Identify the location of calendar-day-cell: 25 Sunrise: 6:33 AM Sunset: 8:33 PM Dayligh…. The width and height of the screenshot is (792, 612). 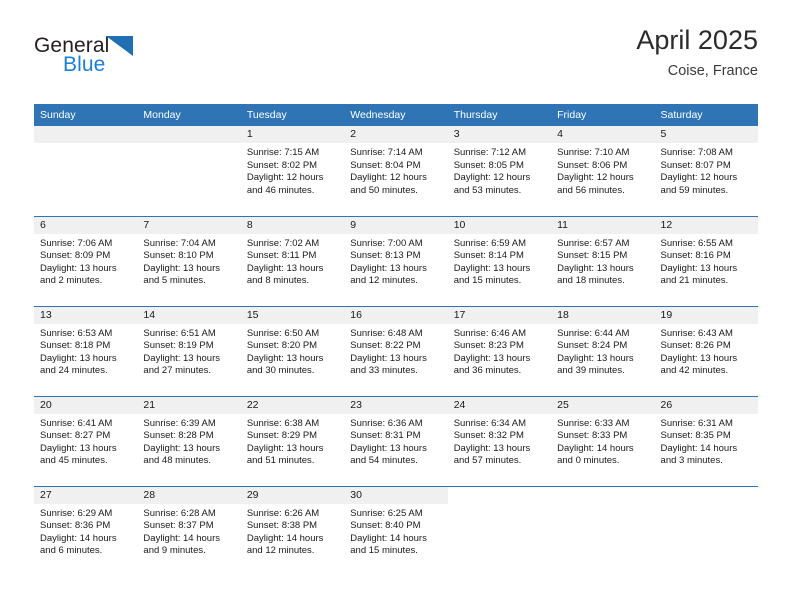
(603, 440).